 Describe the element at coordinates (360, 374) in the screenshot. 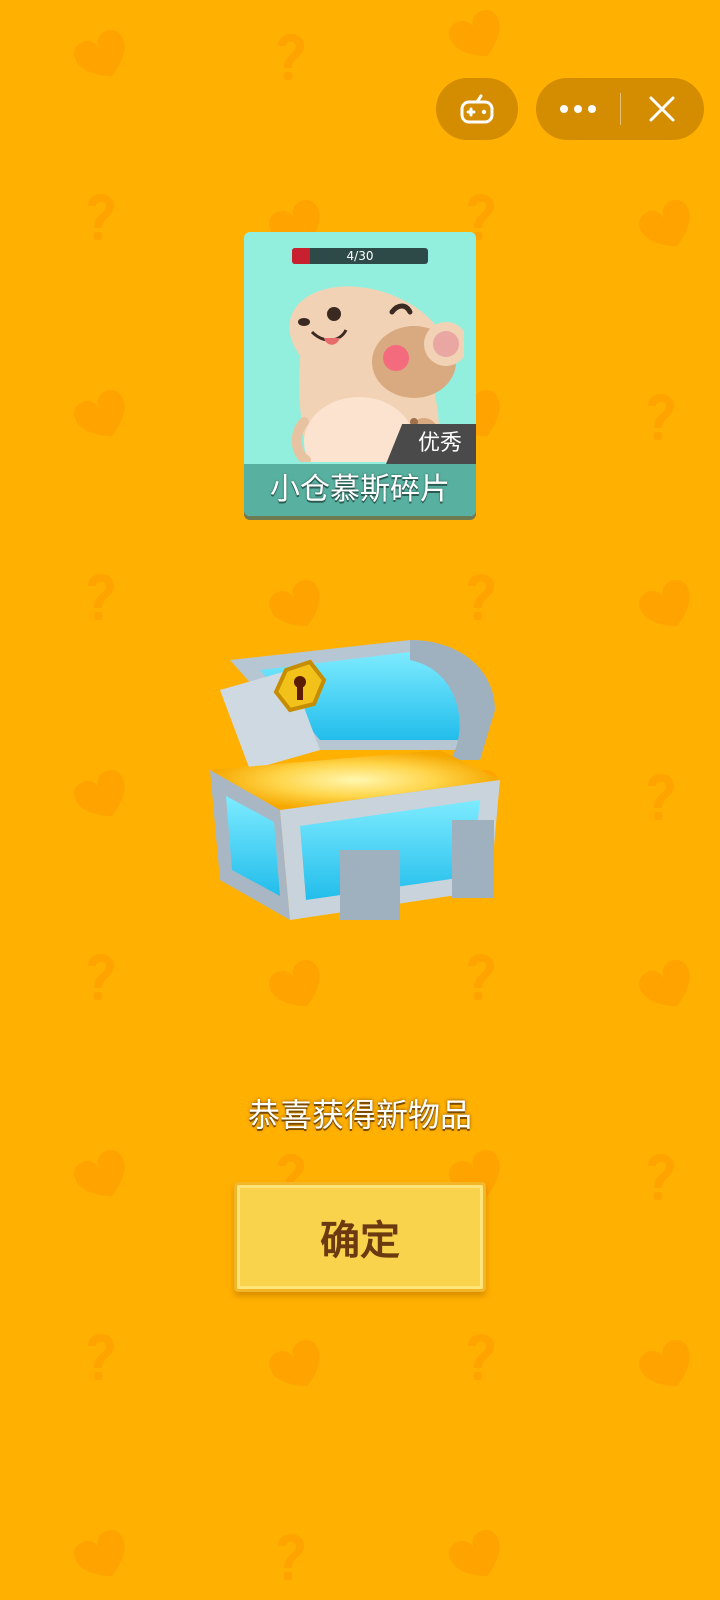

I see `item-card: 4/30 优秀 小仓慕斯碎片` at that location.